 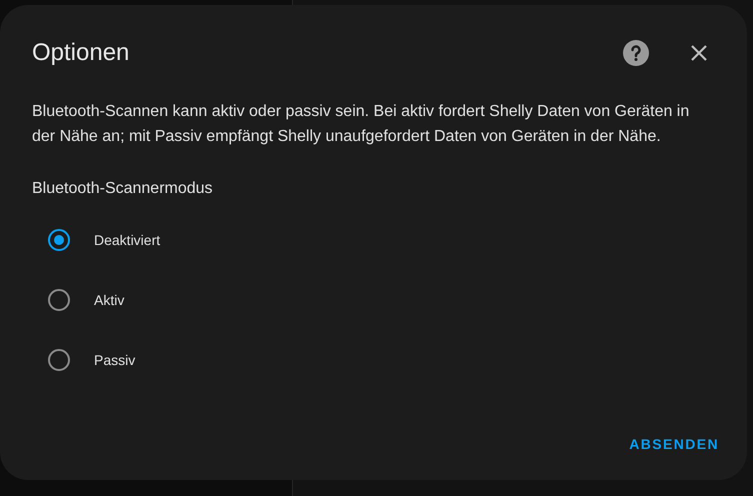 I want to click on description-text: Bluetooth-Scannen kann aktiv oder passiv sein. Bei aktiv fordert Shelly Daten von Geräten in der Nähe an; mit Passiv empfängt Shelly unaufgefordert Daten von Geräten in der Nähe., so click(x=361, y=124).